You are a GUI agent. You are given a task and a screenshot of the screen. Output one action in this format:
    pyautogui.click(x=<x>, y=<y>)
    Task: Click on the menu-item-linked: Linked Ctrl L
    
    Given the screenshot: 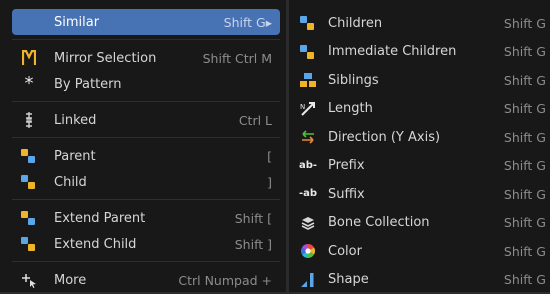 What is the action you would take?
    pyautogui.click(x=146, y=120)
    